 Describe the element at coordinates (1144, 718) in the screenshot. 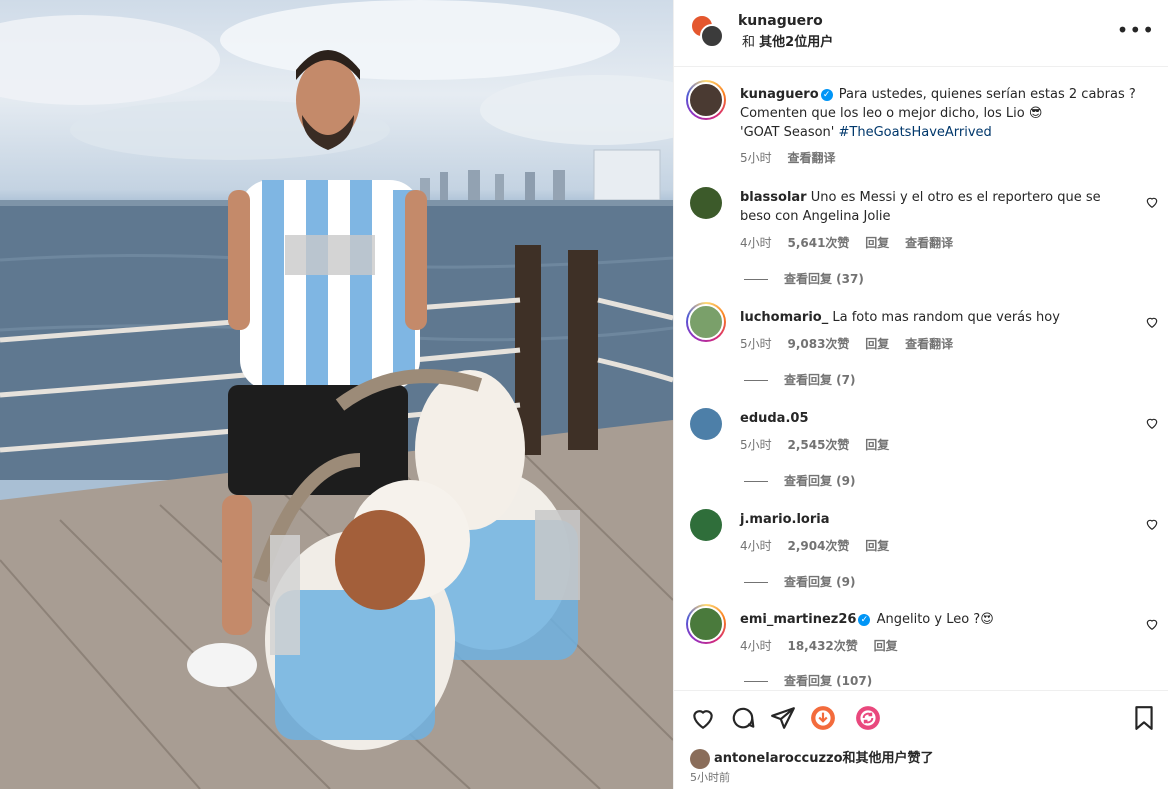

I see `save-bookmark-icon` at that location.